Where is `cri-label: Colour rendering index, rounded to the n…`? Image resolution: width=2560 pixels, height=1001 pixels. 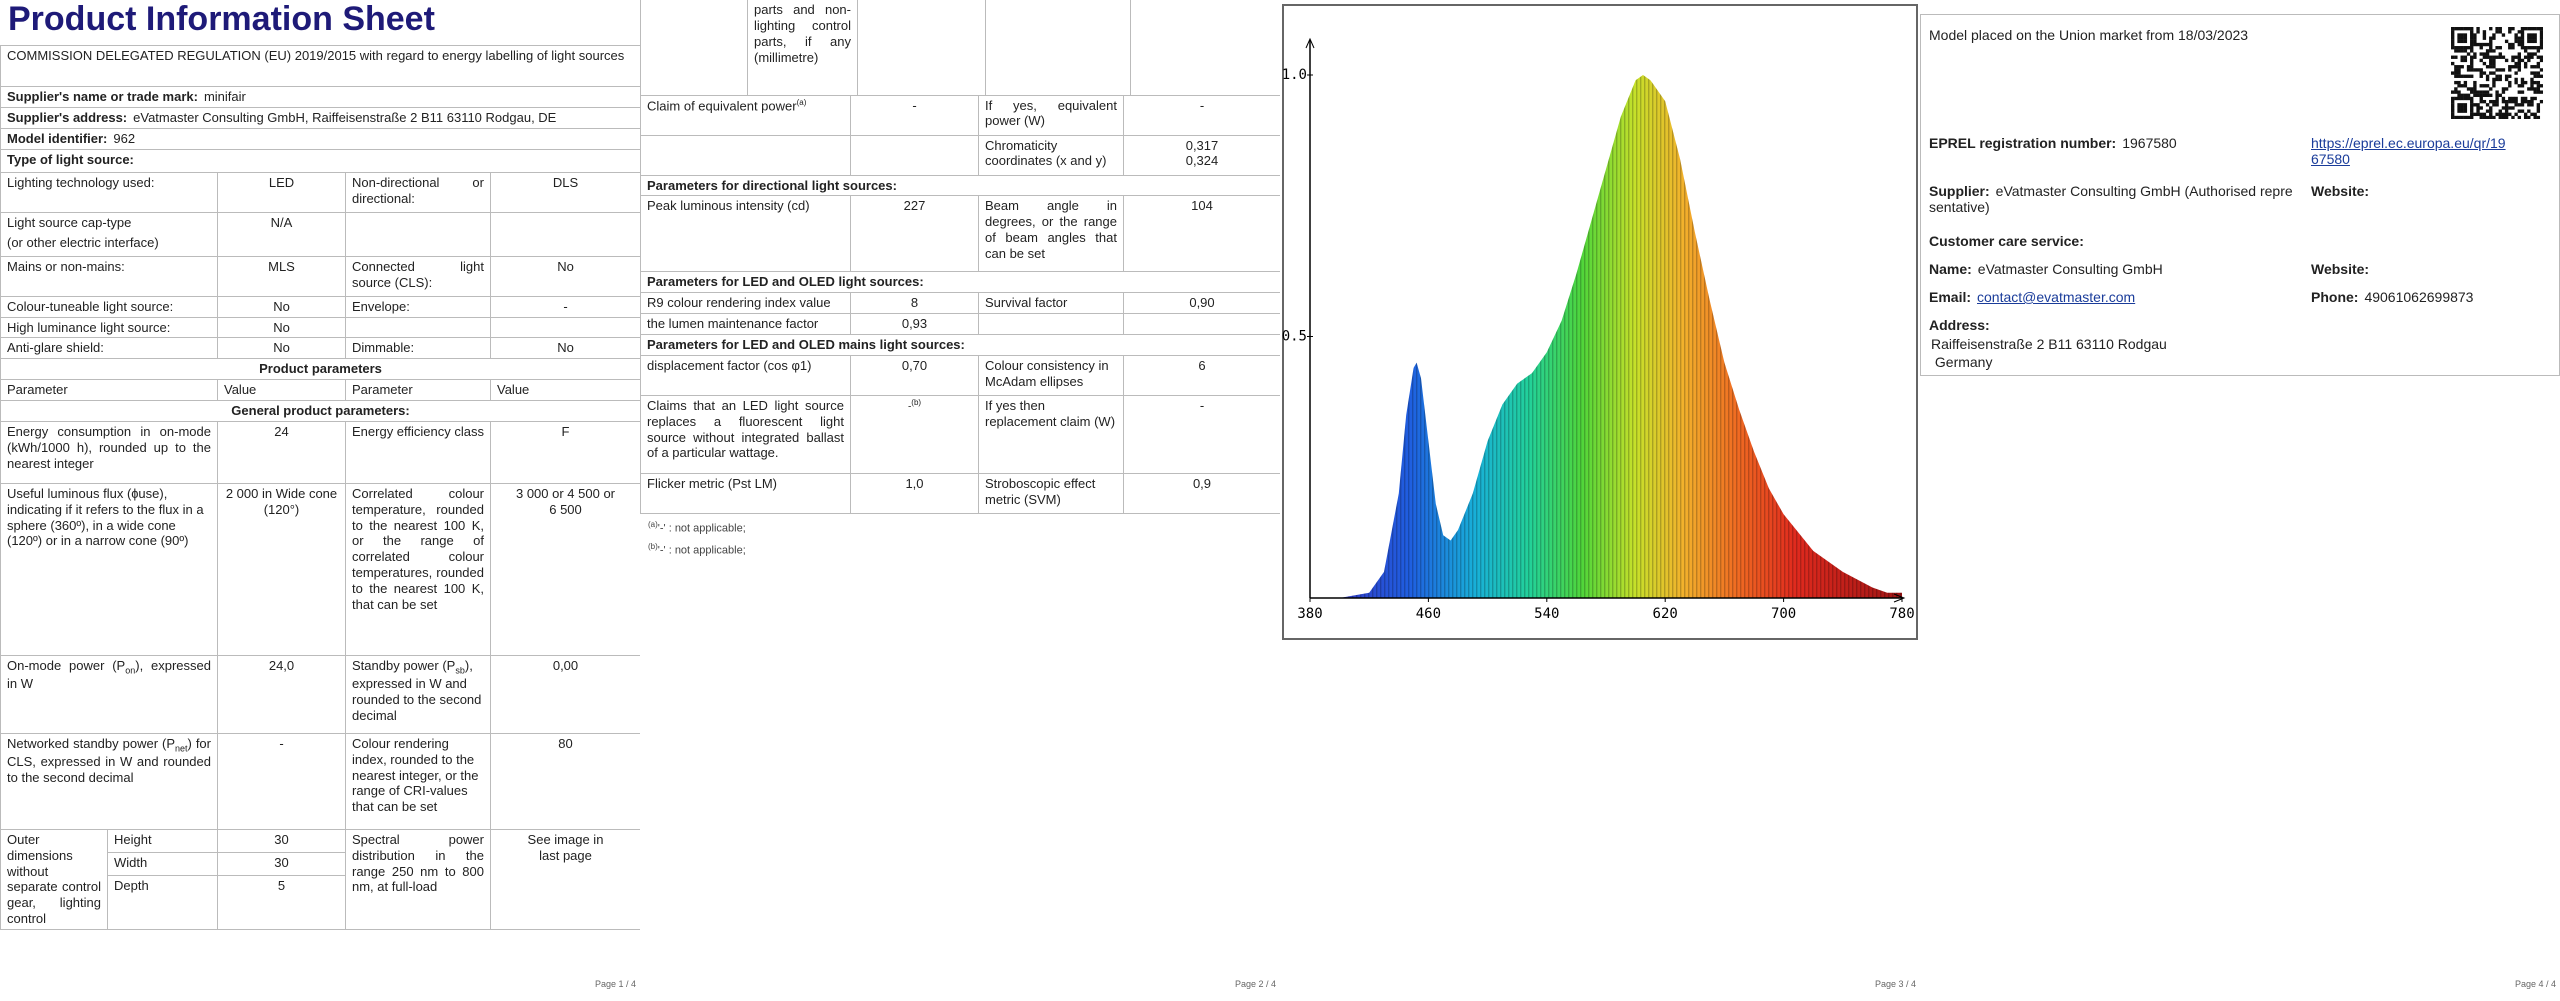
cri-label: Colour rendering index, rounded to the n… is located at coordinates (418, 781).